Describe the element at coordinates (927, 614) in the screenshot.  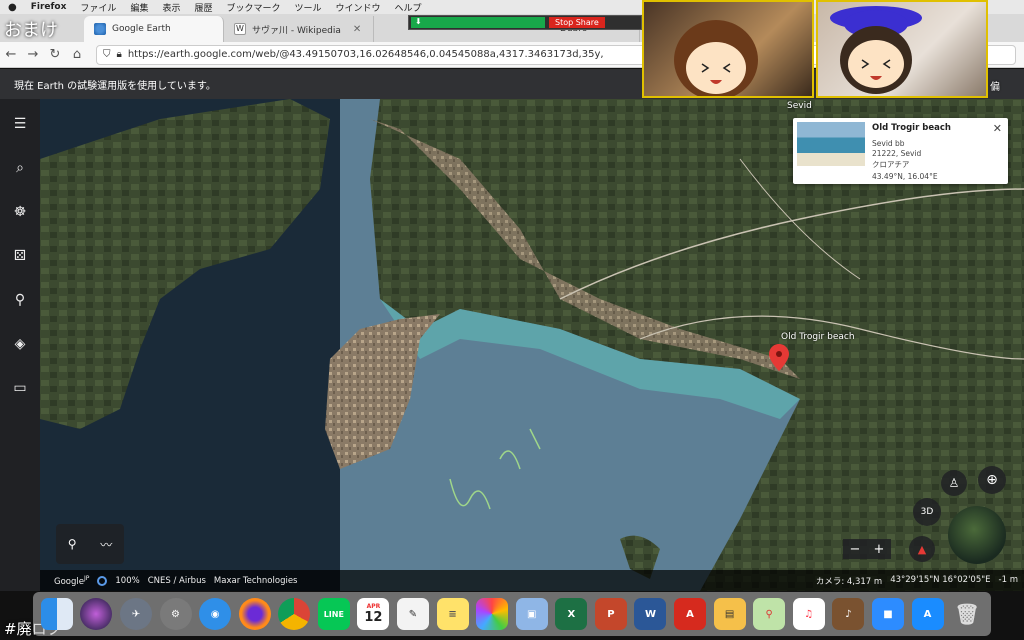
I see `app-store-icon: A` at that location.